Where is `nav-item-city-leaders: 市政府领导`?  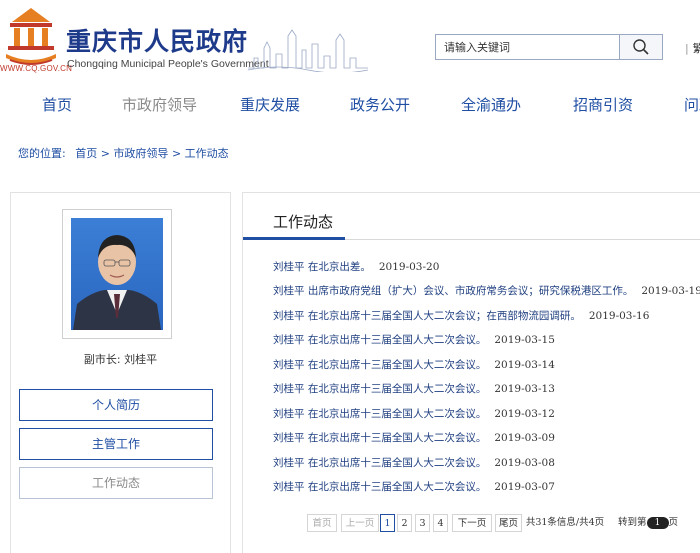 nav-item-city-leaders: 市政府领导 is located at coordinates (159, 104).